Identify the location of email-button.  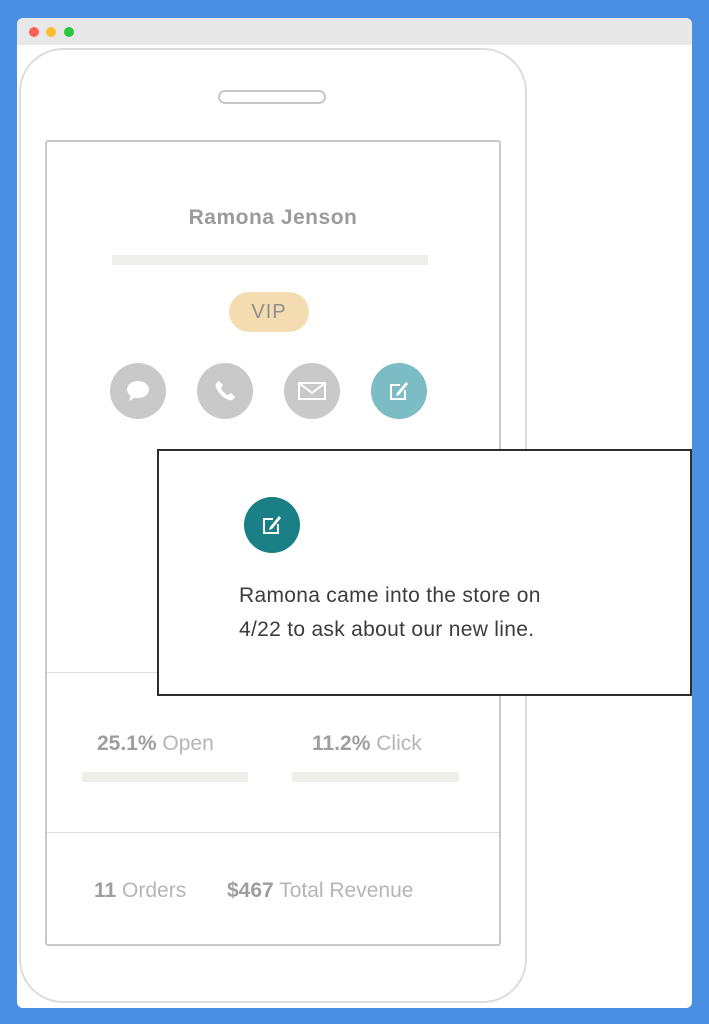
(312, 391).